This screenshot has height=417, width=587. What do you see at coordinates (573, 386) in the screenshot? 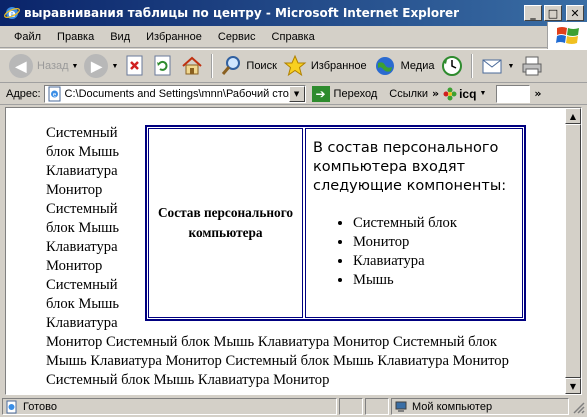
I see `scroll-down-icon: ▼` at bounding box center [573, 386].